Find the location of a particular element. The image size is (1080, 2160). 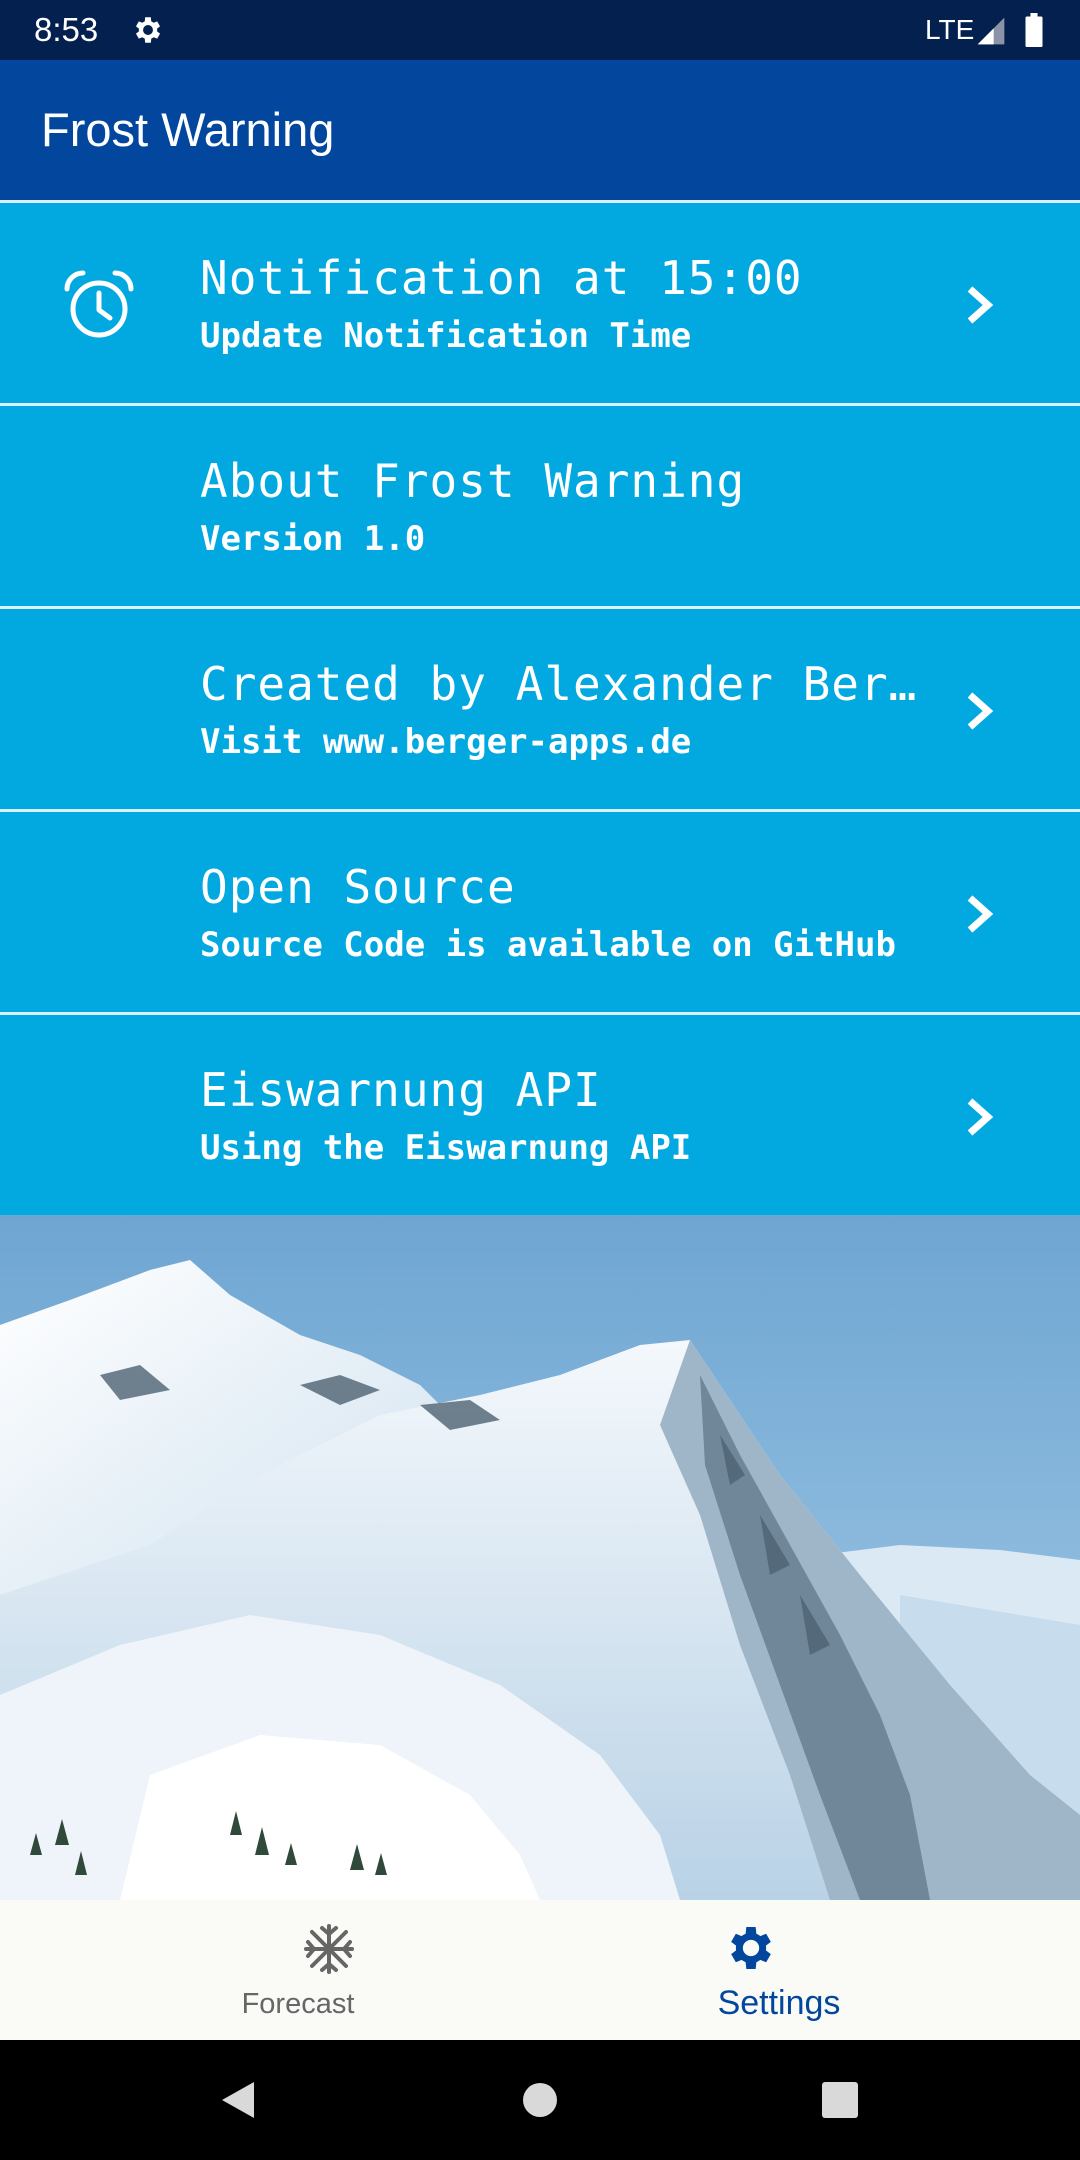

alarm-clock-icon is located at coordinates (99, 304).